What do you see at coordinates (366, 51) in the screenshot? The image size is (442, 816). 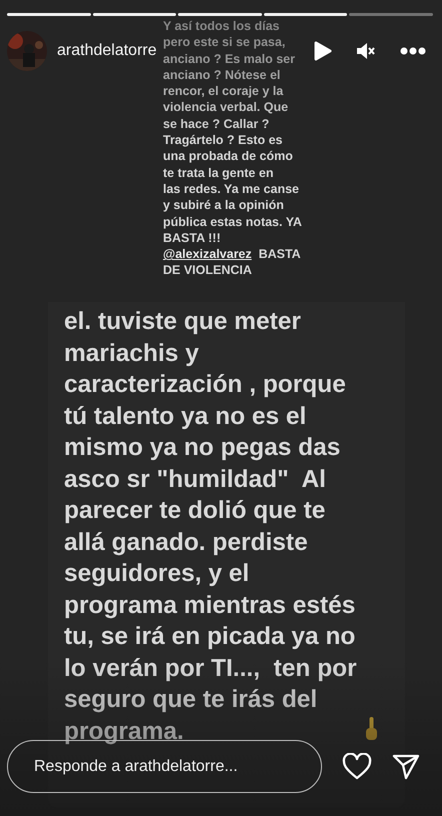 I see `mute-icon` at bounding box center [366, 51].